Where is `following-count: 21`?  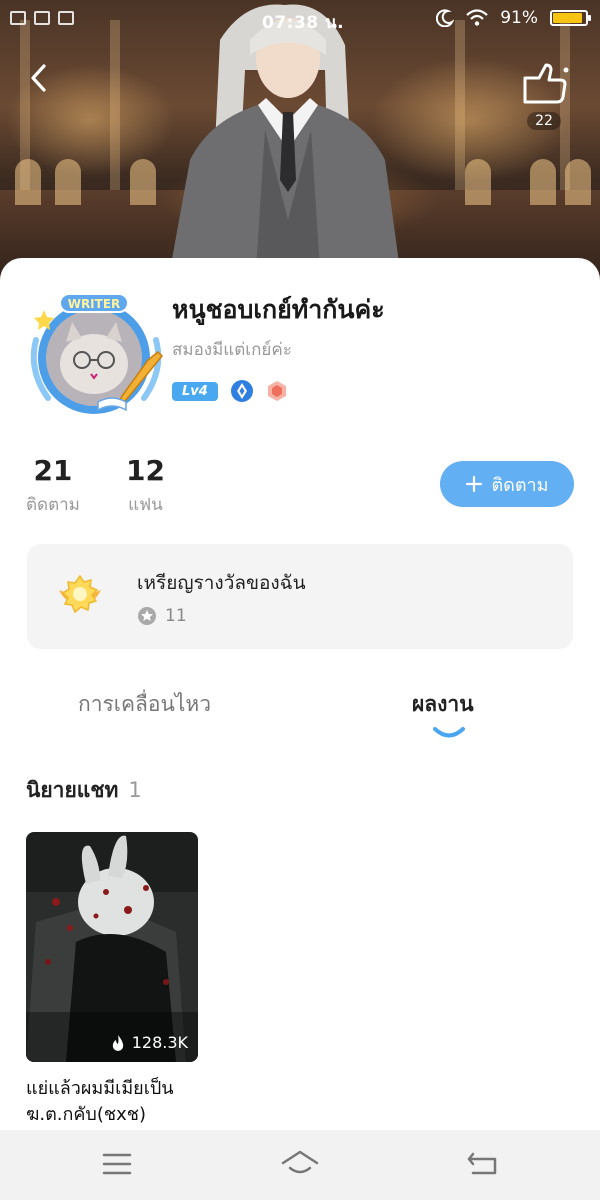
following-count: 21 is located at coordinates (53, 470).